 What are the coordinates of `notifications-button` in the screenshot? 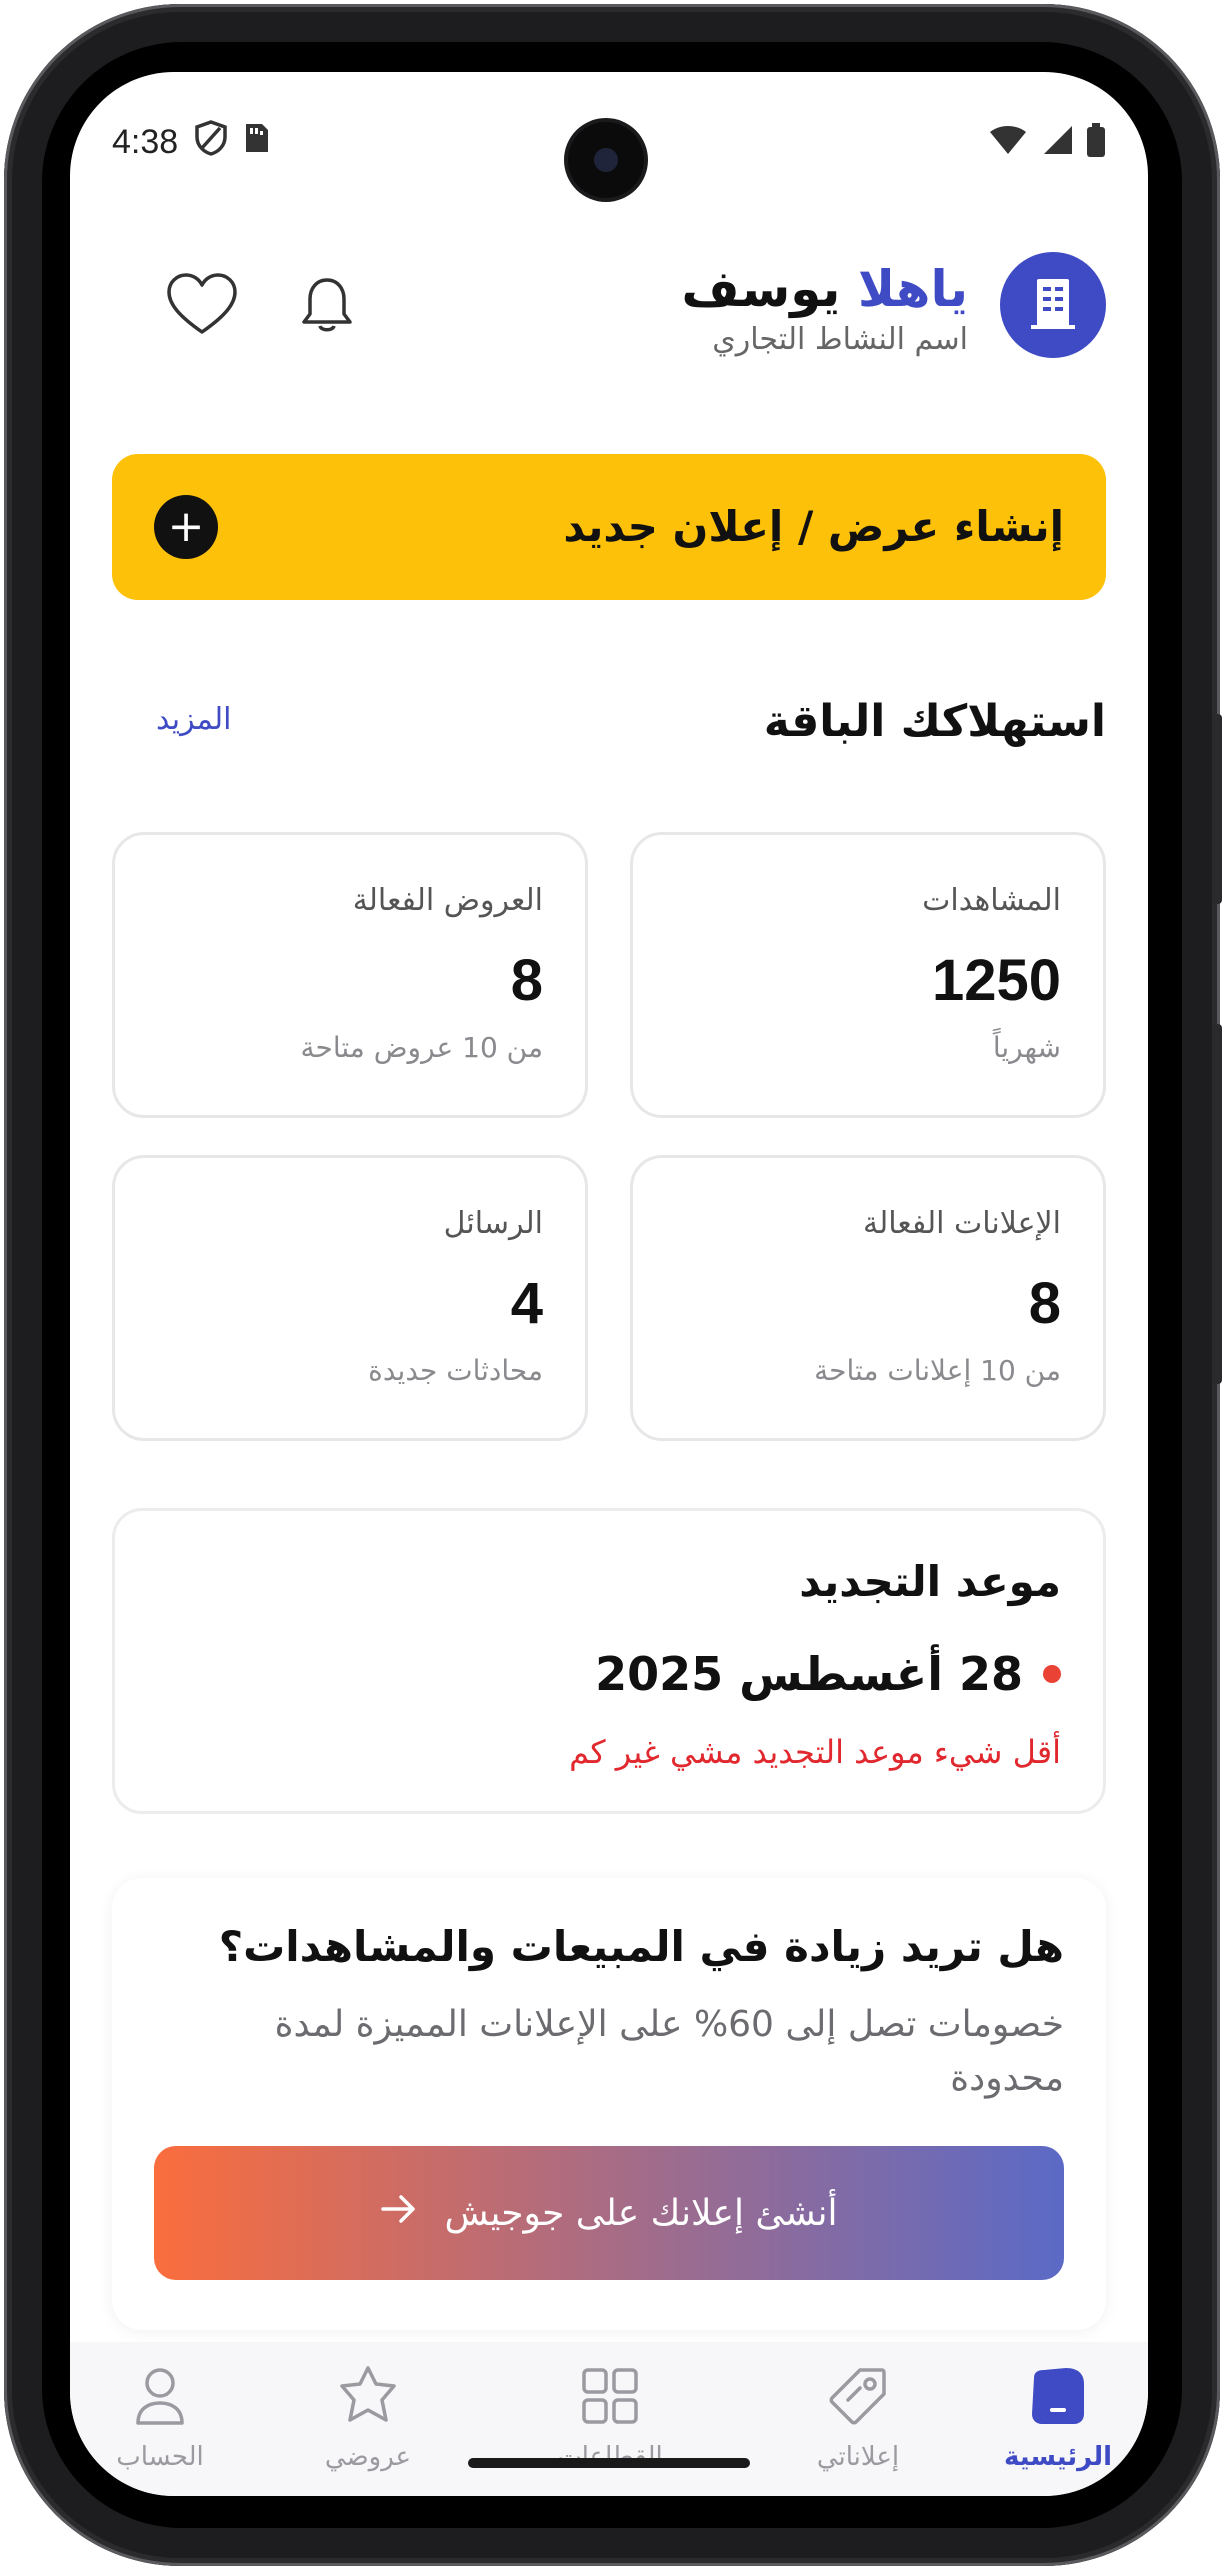 It's located at (327, 307).